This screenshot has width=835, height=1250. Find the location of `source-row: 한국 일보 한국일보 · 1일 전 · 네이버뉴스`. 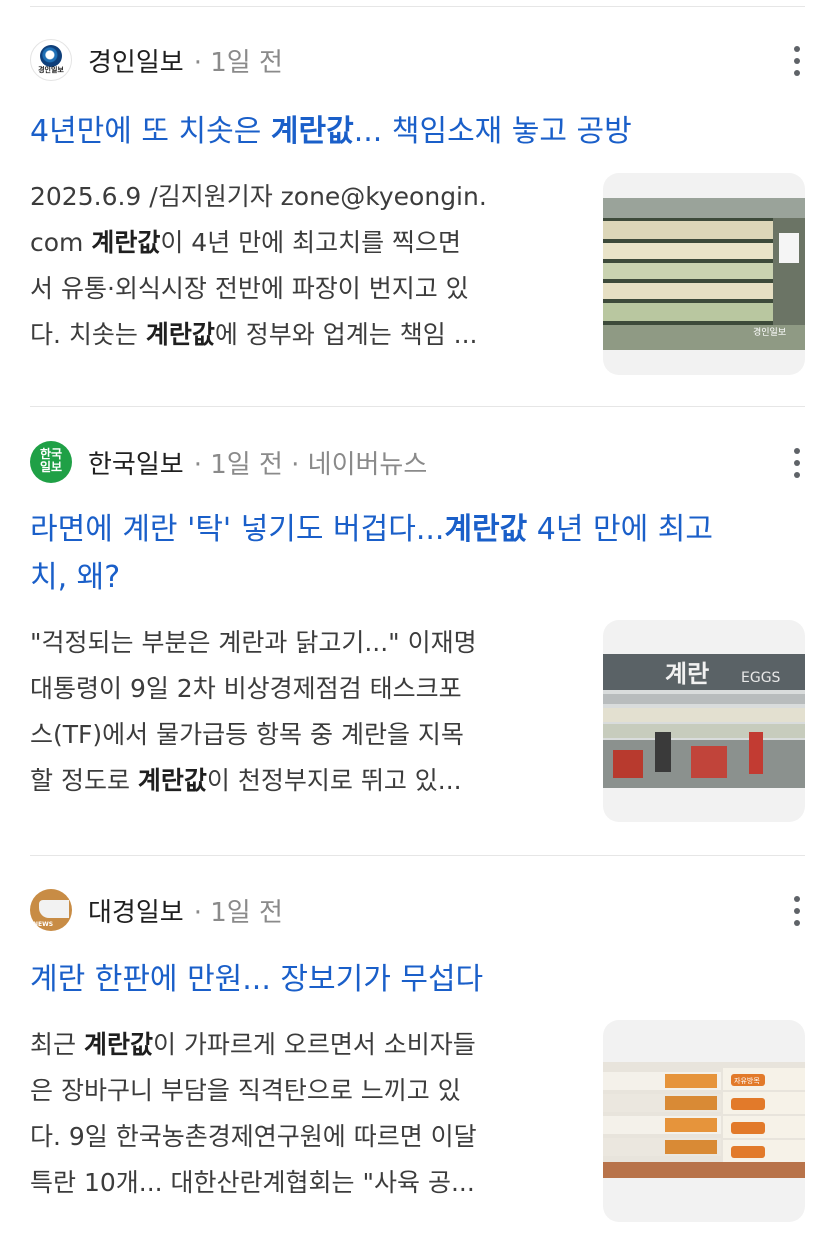

source-row: 한국 일보 한국일보 · 1일 전 · 네이버뉴스 is located at coordinates (417, 462).